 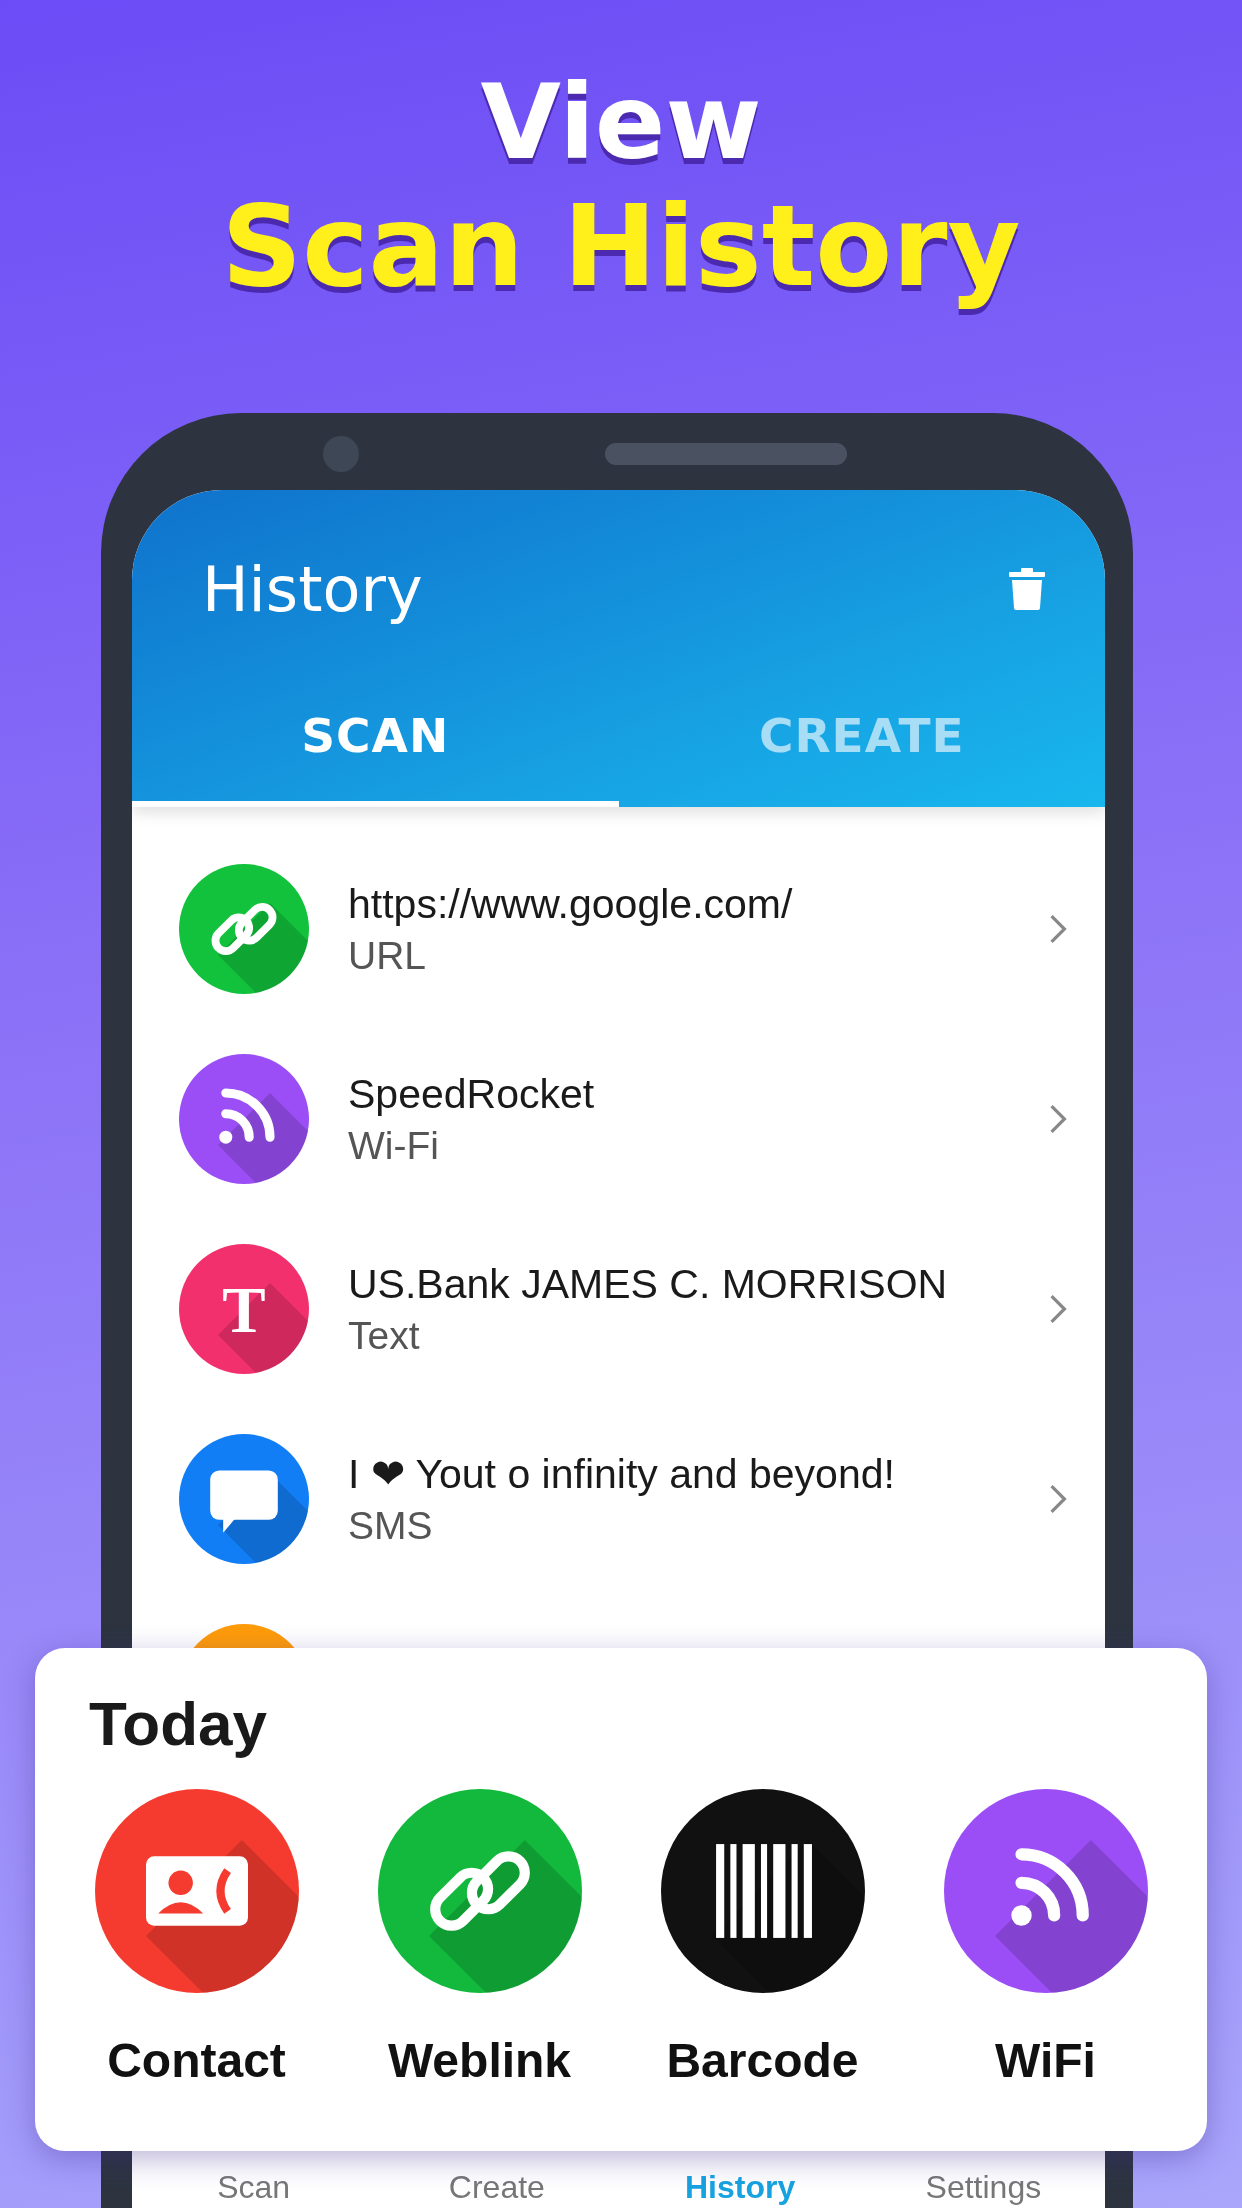 What do you see at coordinates (497, 2187) in the screenshot?
I see `nav-tab: Create` at bounding box center [497, 2187].